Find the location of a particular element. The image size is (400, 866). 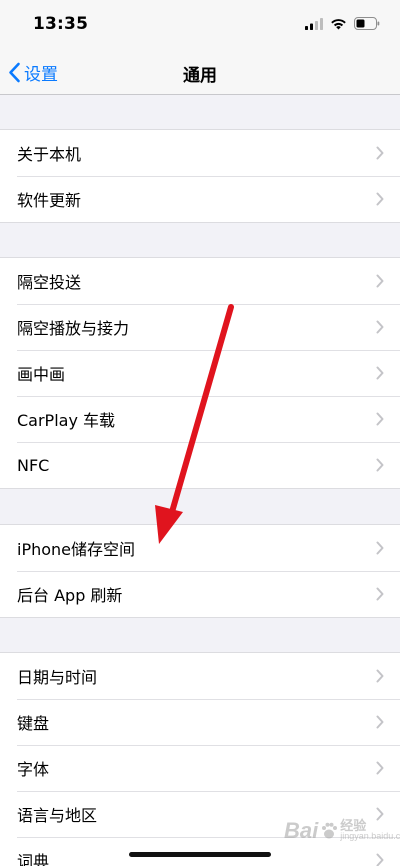

status-time: 13:35 is located at coordinates (61, 24).